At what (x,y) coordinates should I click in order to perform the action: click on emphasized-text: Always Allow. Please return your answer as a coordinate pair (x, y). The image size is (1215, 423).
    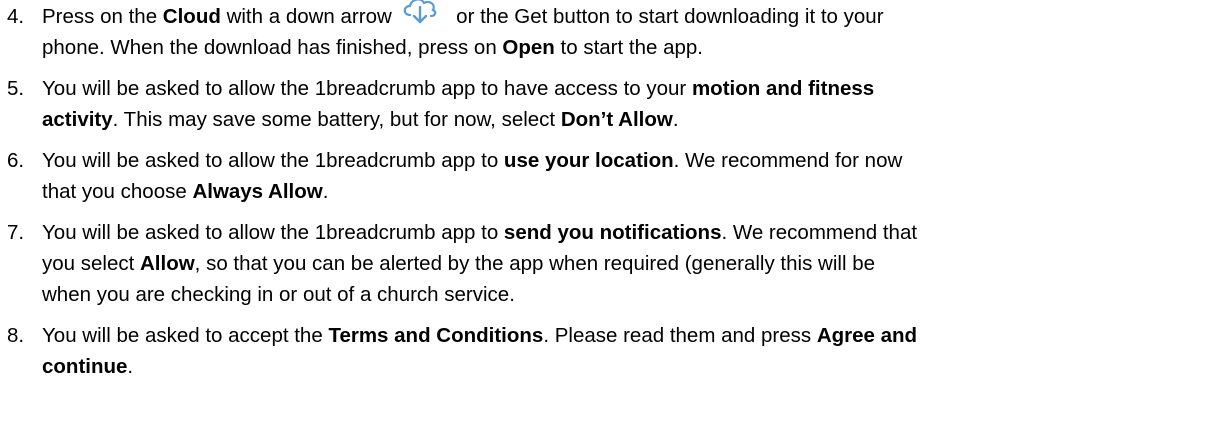
    Looking at the image, I should click on (257, 191).